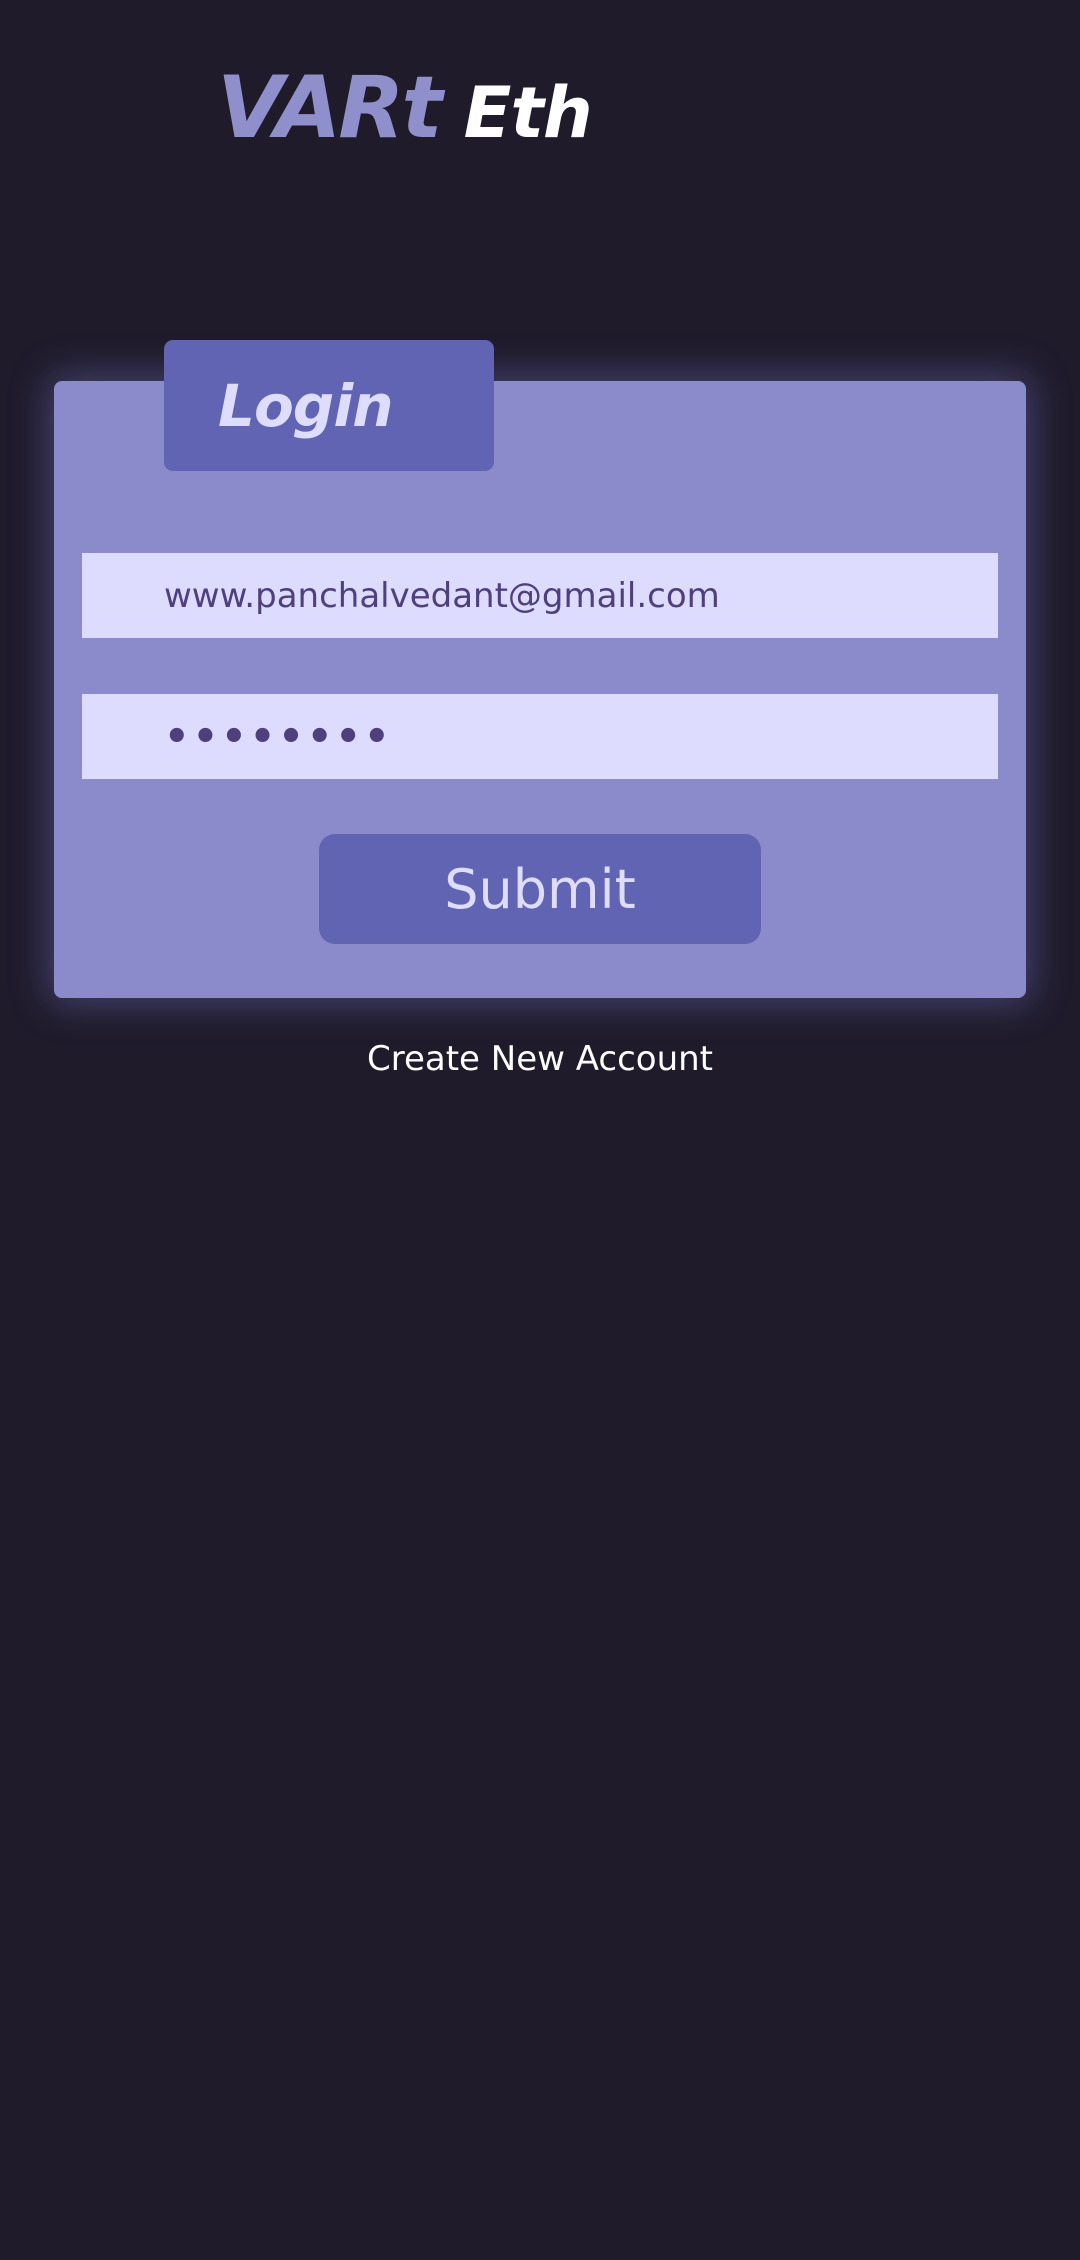 The width and height of the screenshot is (1080, 2260). Describe the element at coordinates (528, 113) in the screenshot. I see `logo-suffix: Eth` at that location.